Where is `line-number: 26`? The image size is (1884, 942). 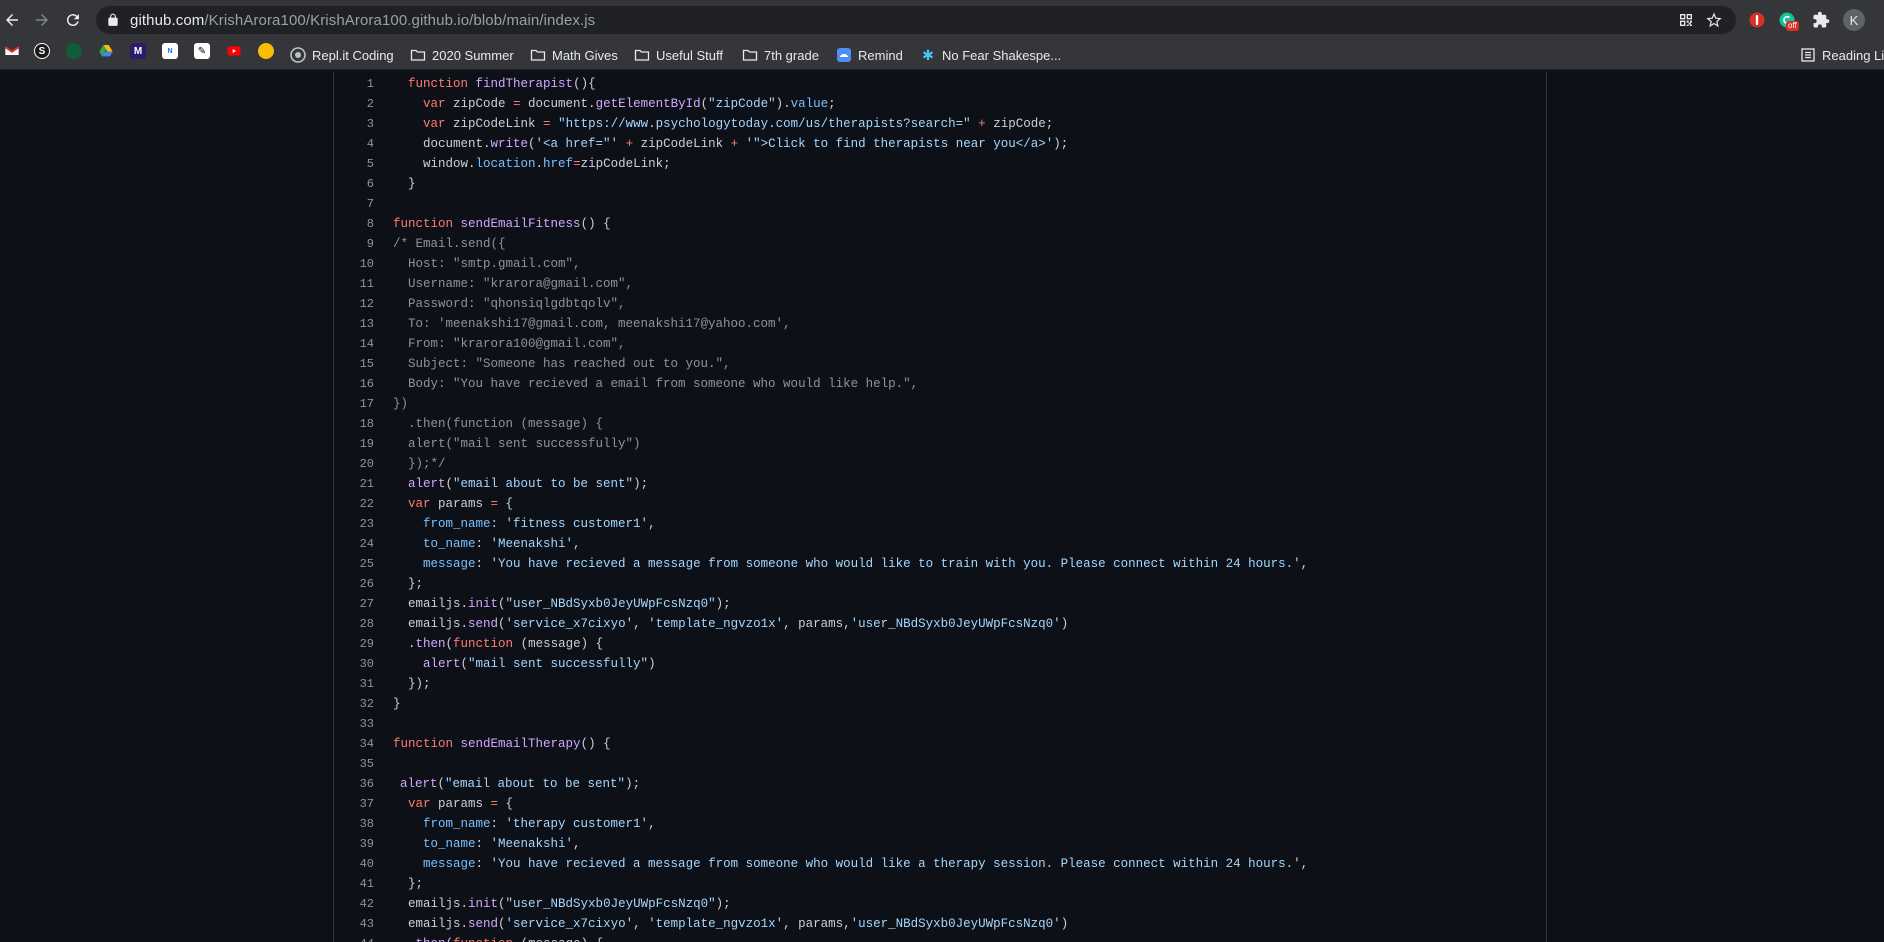 line-number: 26 is located at coordinates (354, 584).